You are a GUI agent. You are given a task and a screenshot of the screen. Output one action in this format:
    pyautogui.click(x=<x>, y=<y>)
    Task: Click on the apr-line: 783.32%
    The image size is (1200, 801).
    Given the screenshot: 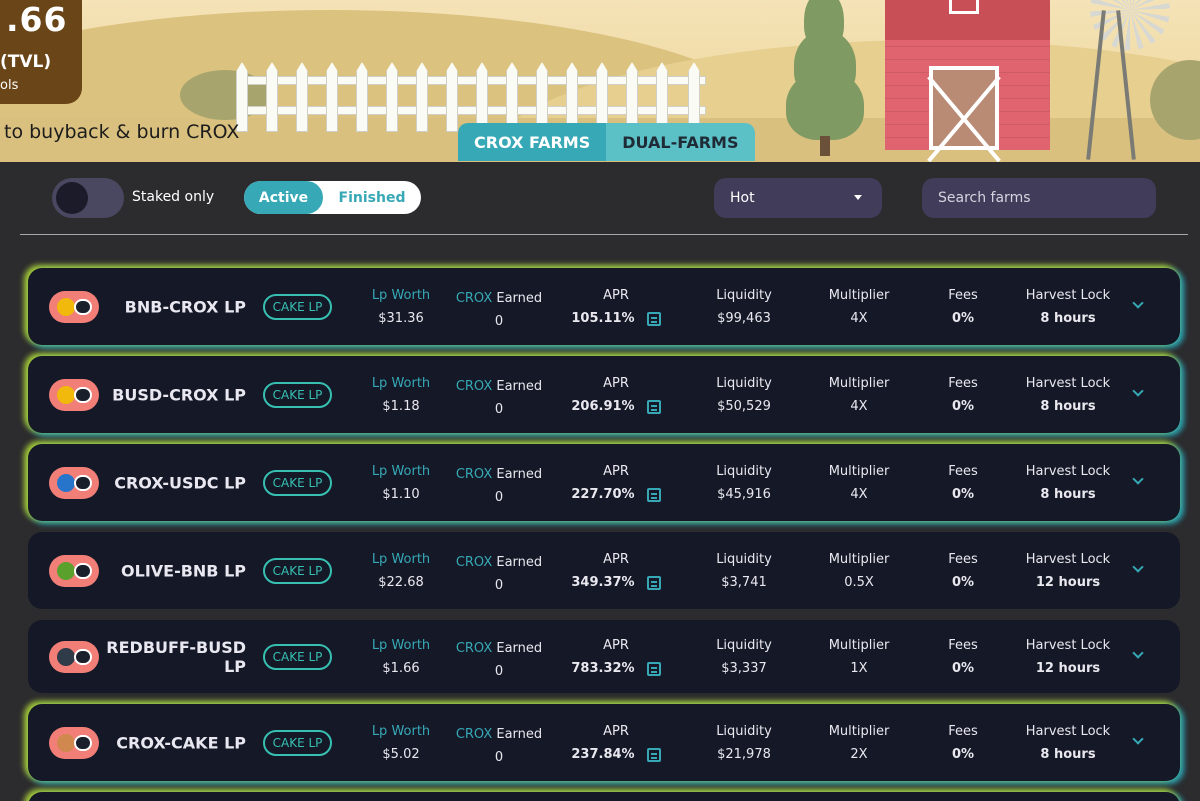 What is the action you would take?
    pyautogui.click(x=616, y=668)
    